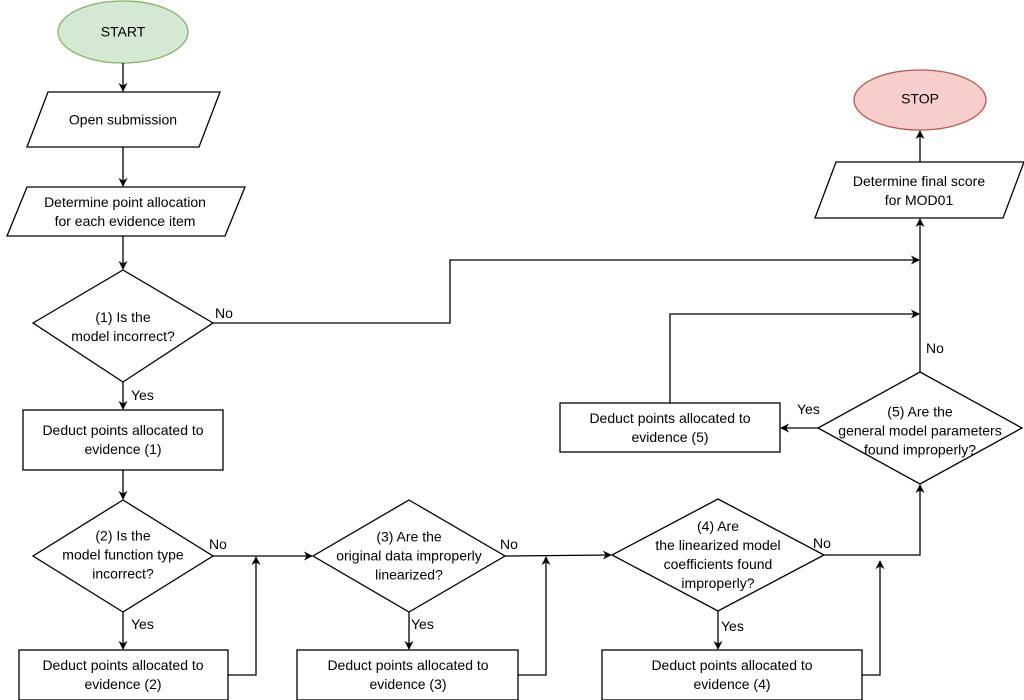  Describe the element at coordinates (920, 449) in the screenshot. I see `label-line: found improperly?` at that location.